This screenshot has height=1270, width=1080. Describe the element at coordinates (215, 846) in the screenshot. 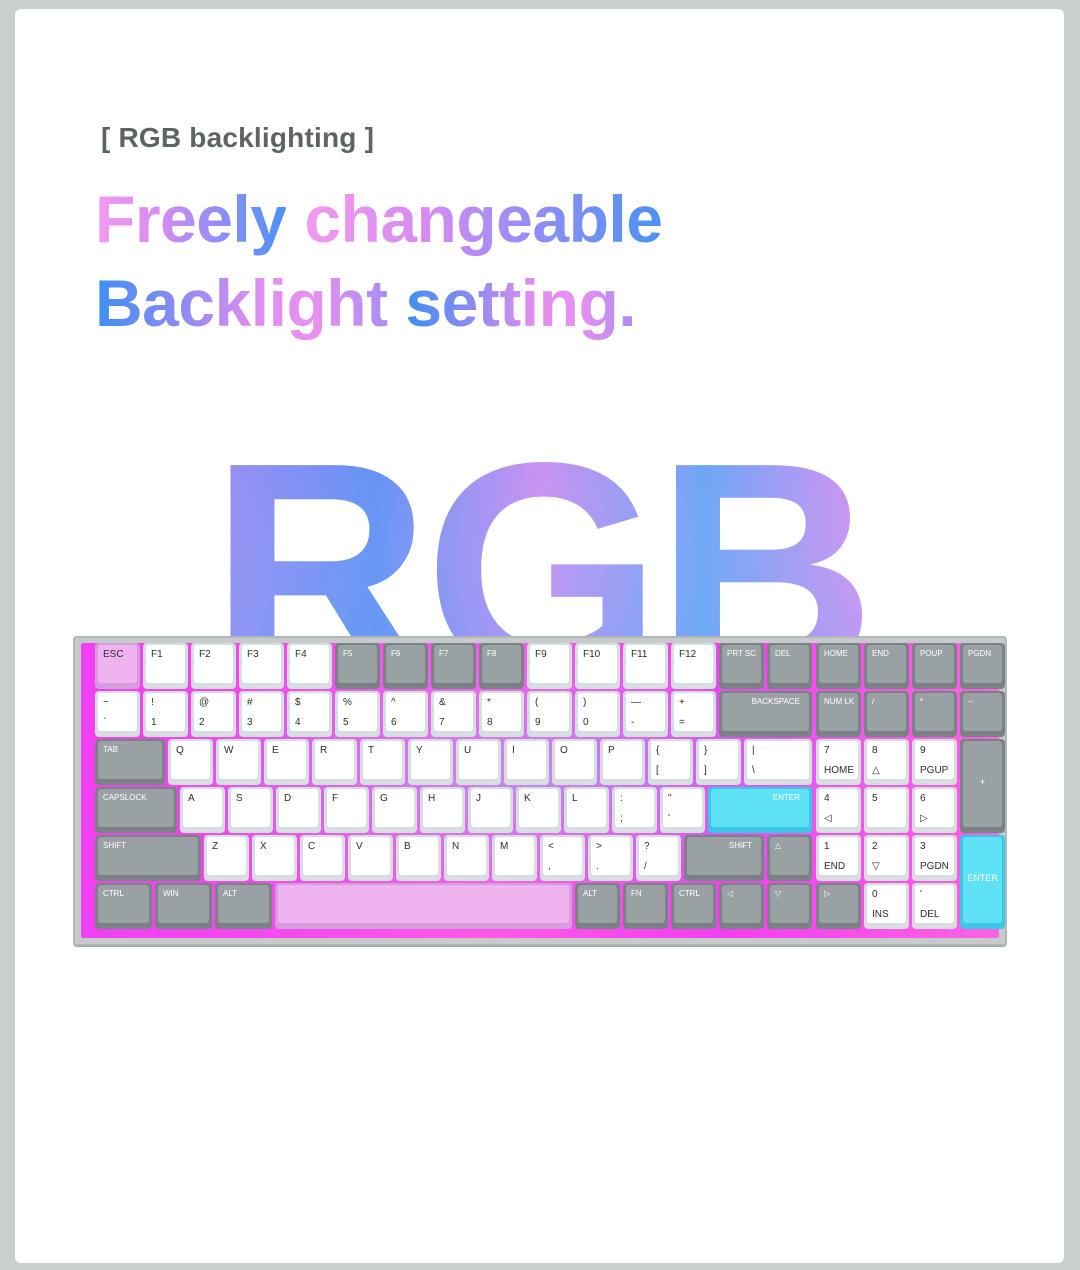

I see `key-legend: Z` at that location.